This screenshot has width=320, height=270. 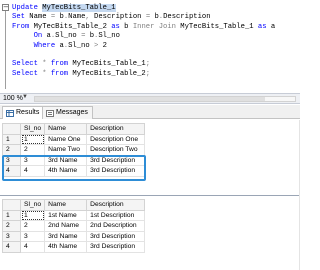 I want to click on code-token: ;, so click(x=148, y=64).